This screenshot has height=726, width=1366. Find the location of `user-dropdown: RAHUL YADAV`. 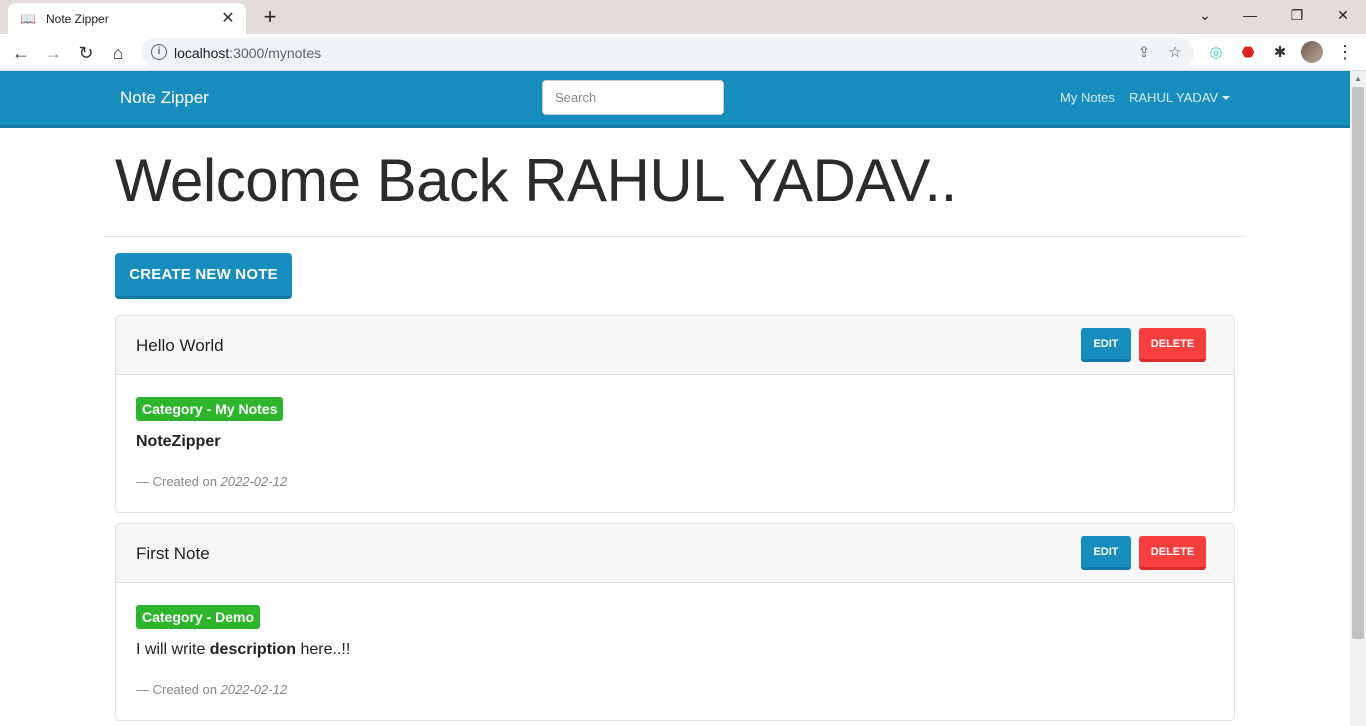

user-dropdown: RAHUL YADAV is located at coordinates (1180, 97).